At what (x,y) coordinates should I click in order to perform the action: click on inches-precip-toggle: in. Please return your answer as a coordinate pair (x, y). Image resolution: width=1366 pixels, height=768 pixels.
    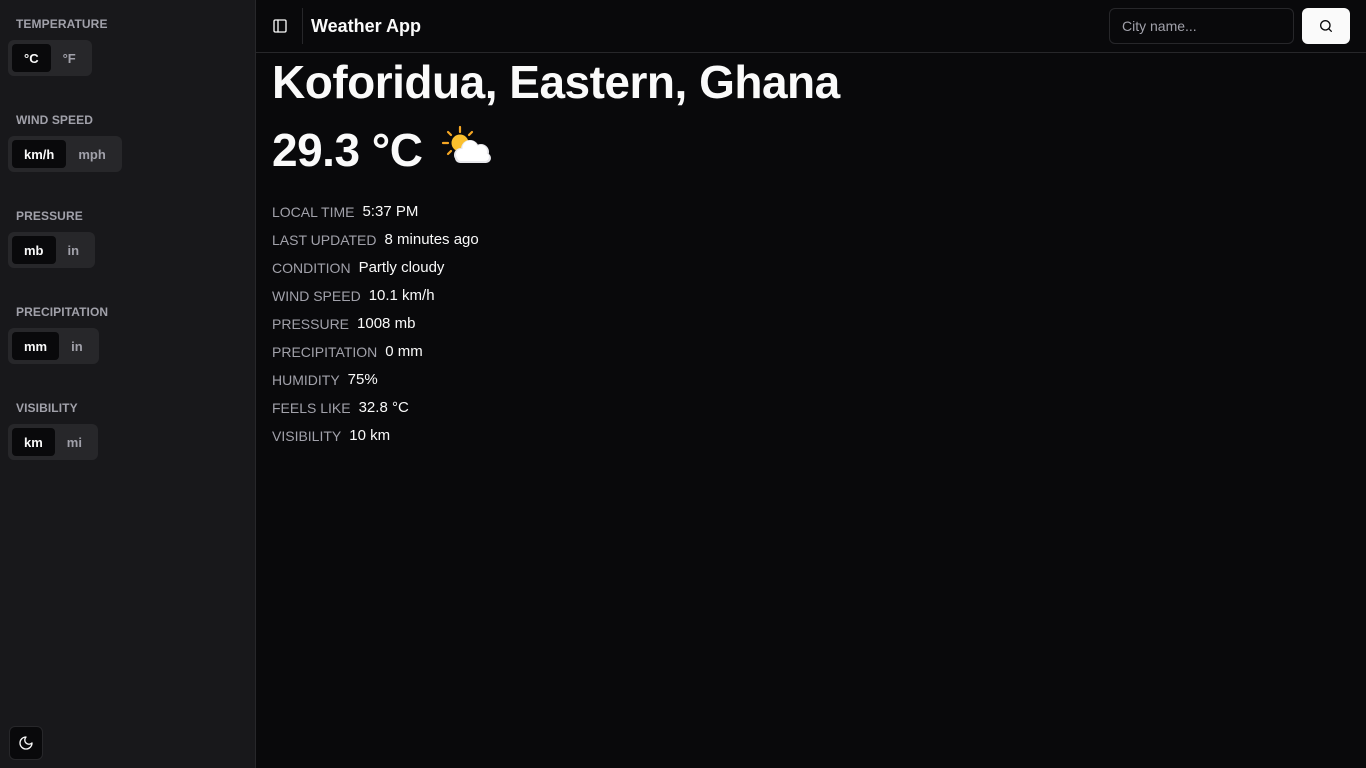
    Looking at the image, I should click on (77, 346).